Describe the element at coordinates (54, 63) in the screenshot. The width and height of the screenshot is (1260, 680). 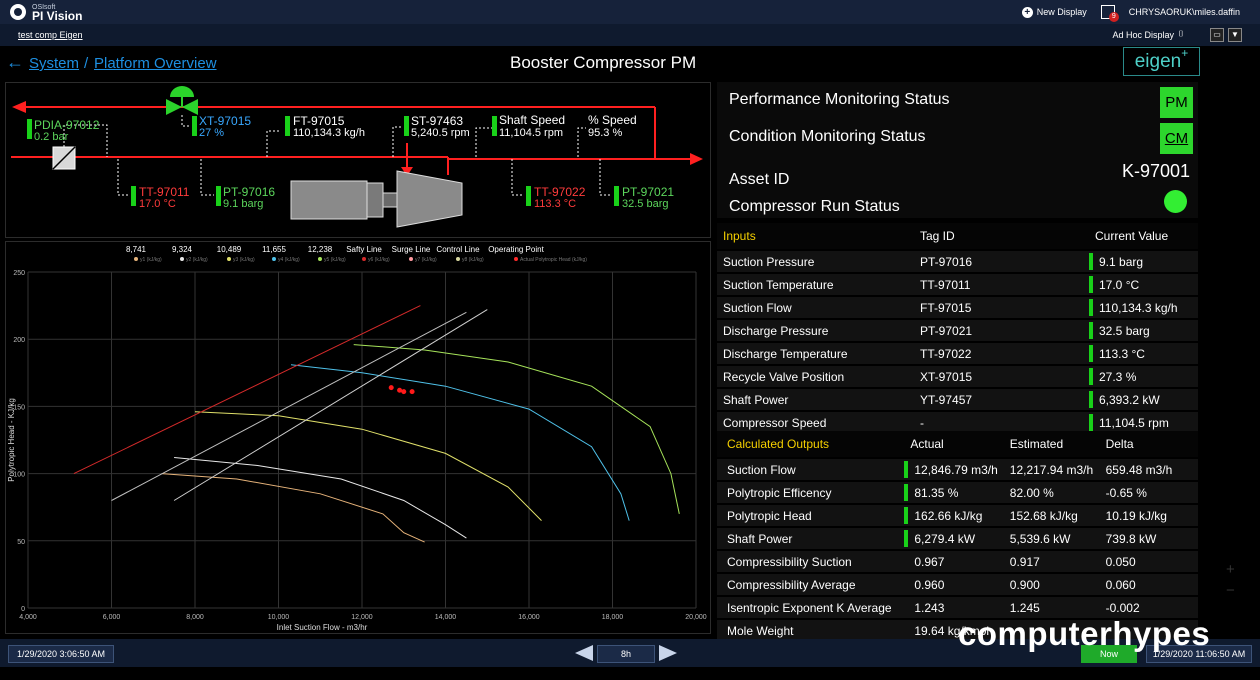
I see `breadcrumb-system: System` at that location.